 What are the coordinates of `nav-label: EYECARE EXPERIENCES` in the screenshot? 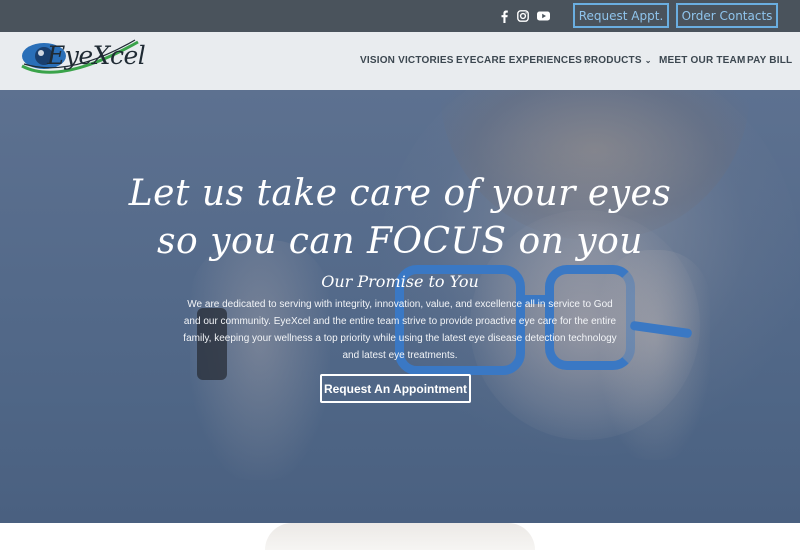 It's located at (519, 60).